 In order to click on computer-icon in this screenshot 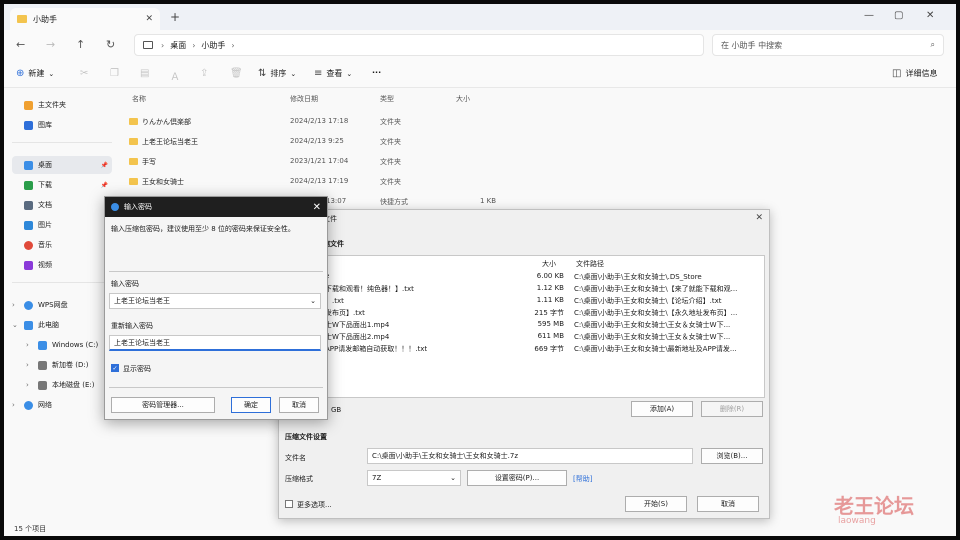, I will do `click(28, 325)`.